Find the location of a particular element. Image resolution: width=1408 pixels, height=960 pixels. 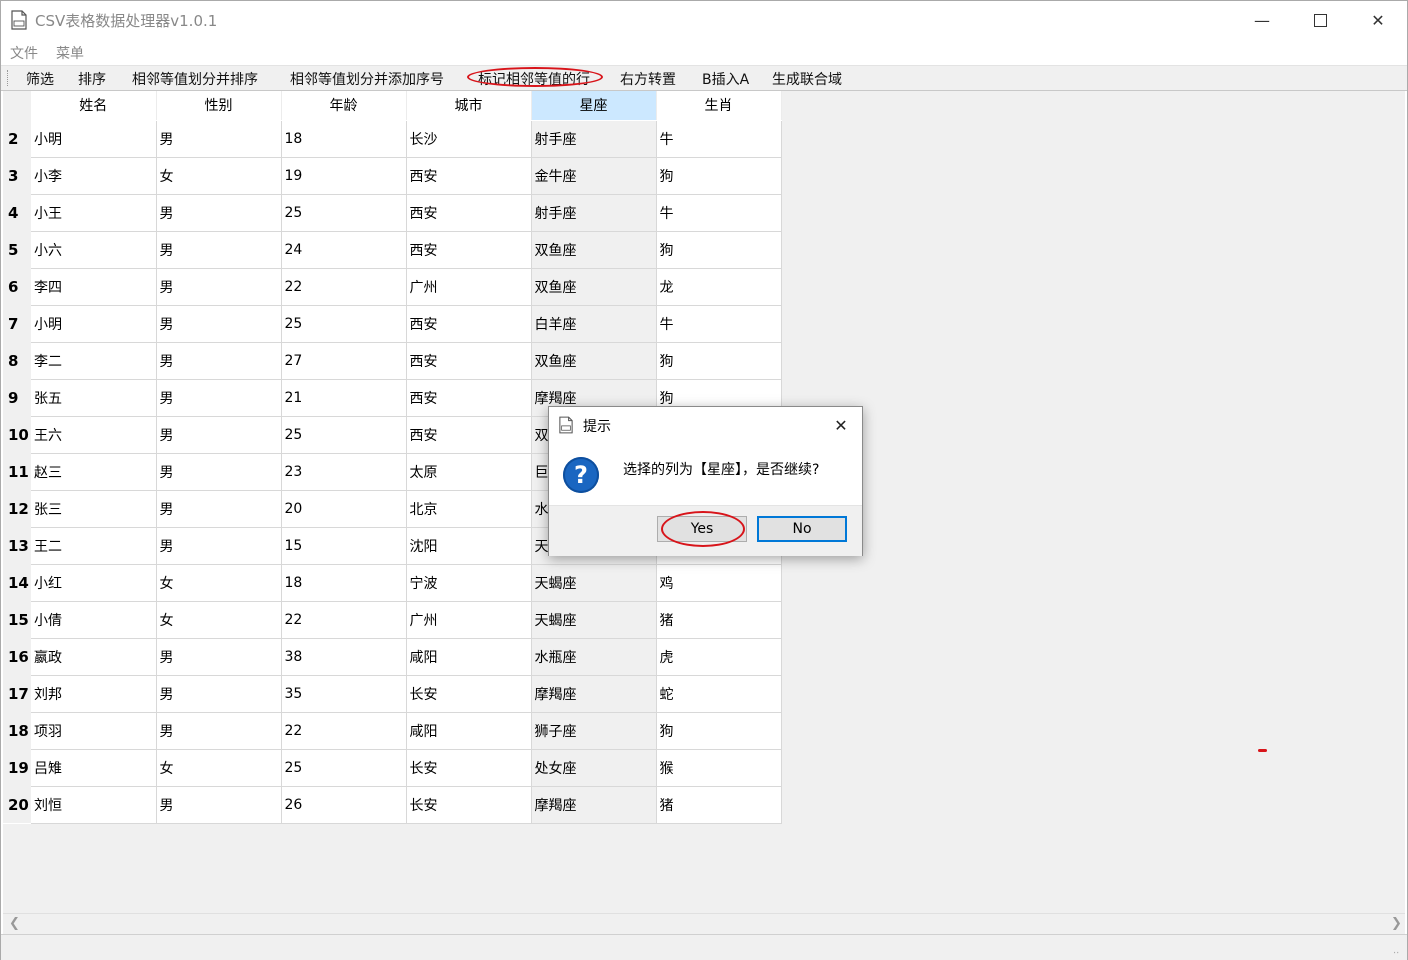

row-number: 10 is located at coordinates (17, 434).